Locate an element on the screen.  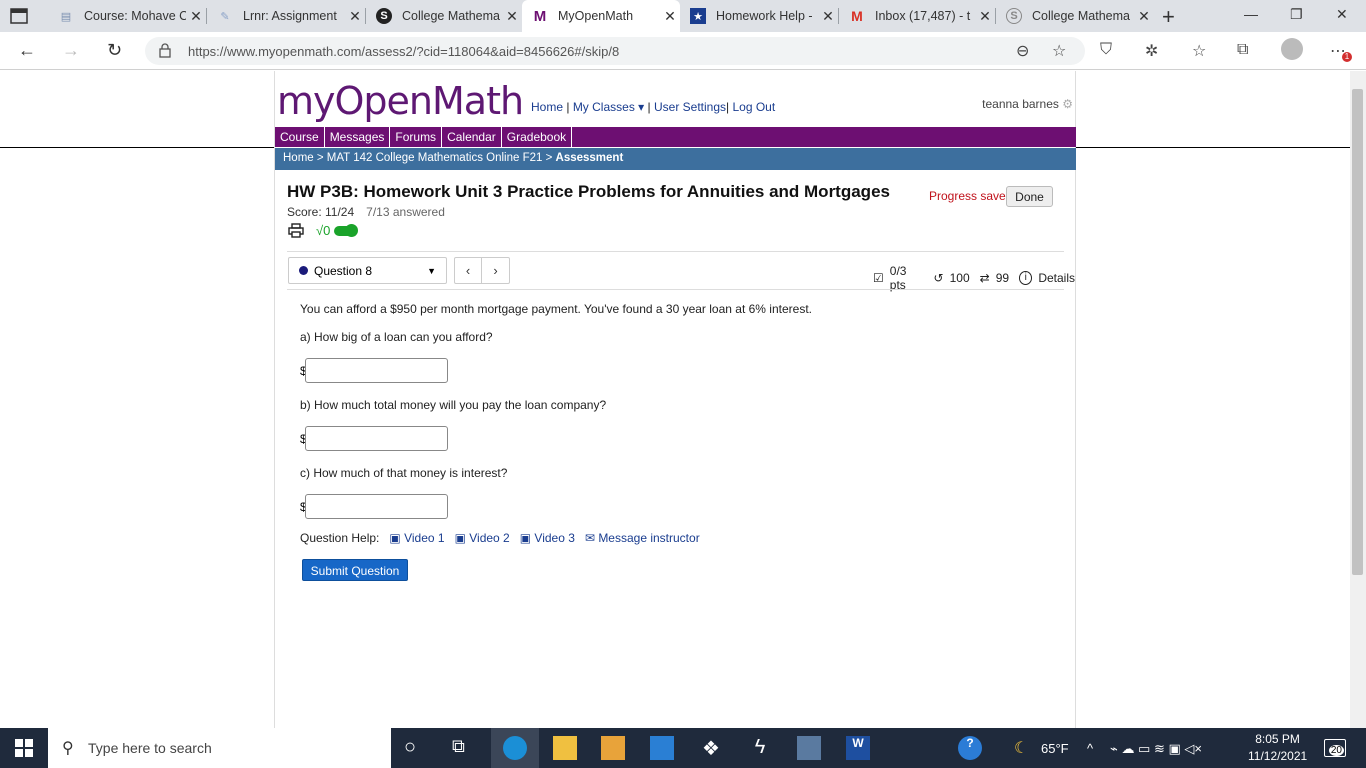
favorite-add-icon: ☆ is located at coordinates (1059, 51).